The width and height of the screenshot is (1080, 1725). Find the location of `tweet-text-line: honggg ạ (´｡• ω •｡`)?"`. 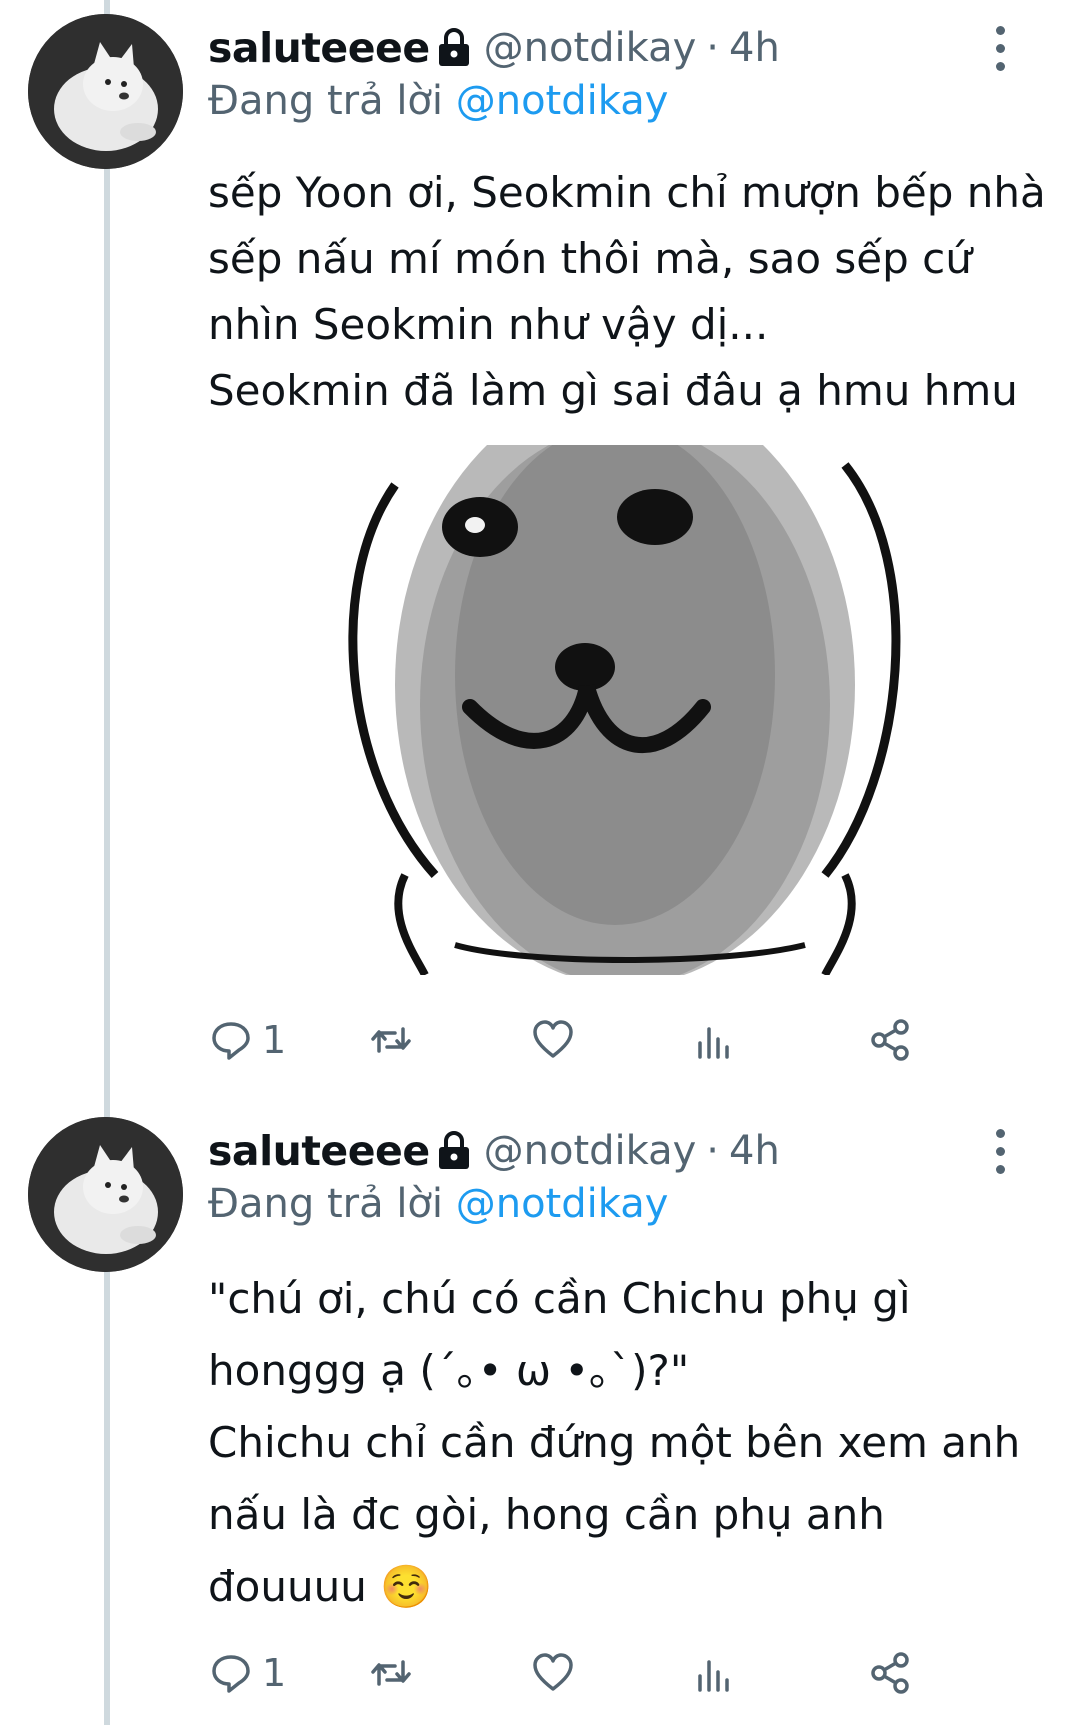

tweet-text-line: honggg ạ (´｡• ω •｡`)?" is located at coordinates (449, 1370).